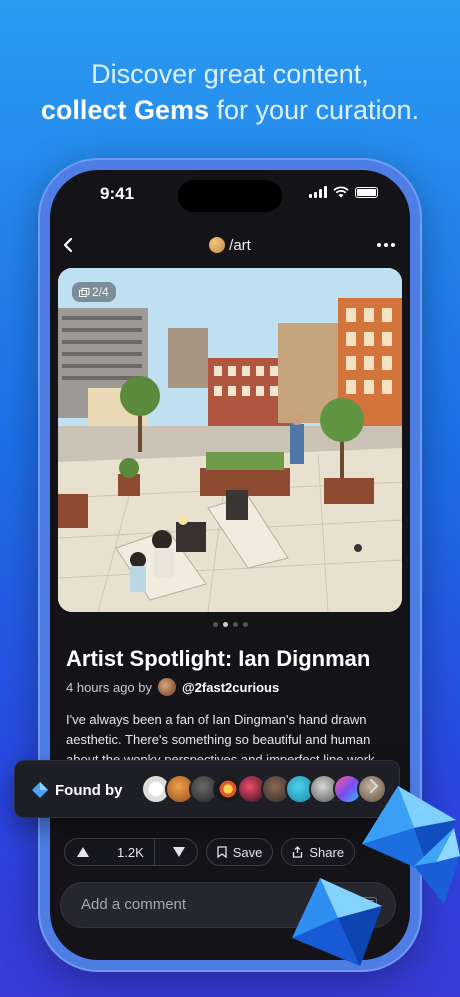 The width and height of the screenshot is (460, 997). I want to click on headline-line-1: Discover great content,, so click(230, 74).